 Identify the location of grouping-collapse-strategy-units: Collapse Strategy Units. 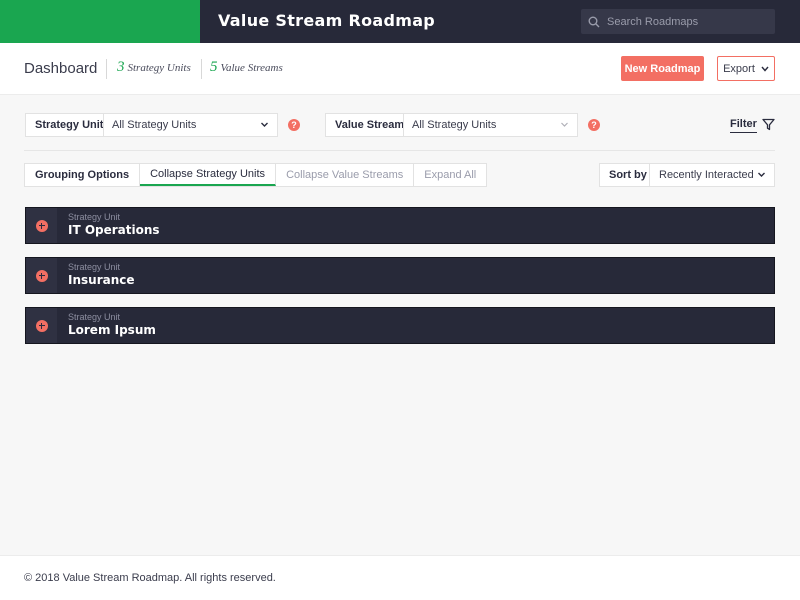
(208, 175).